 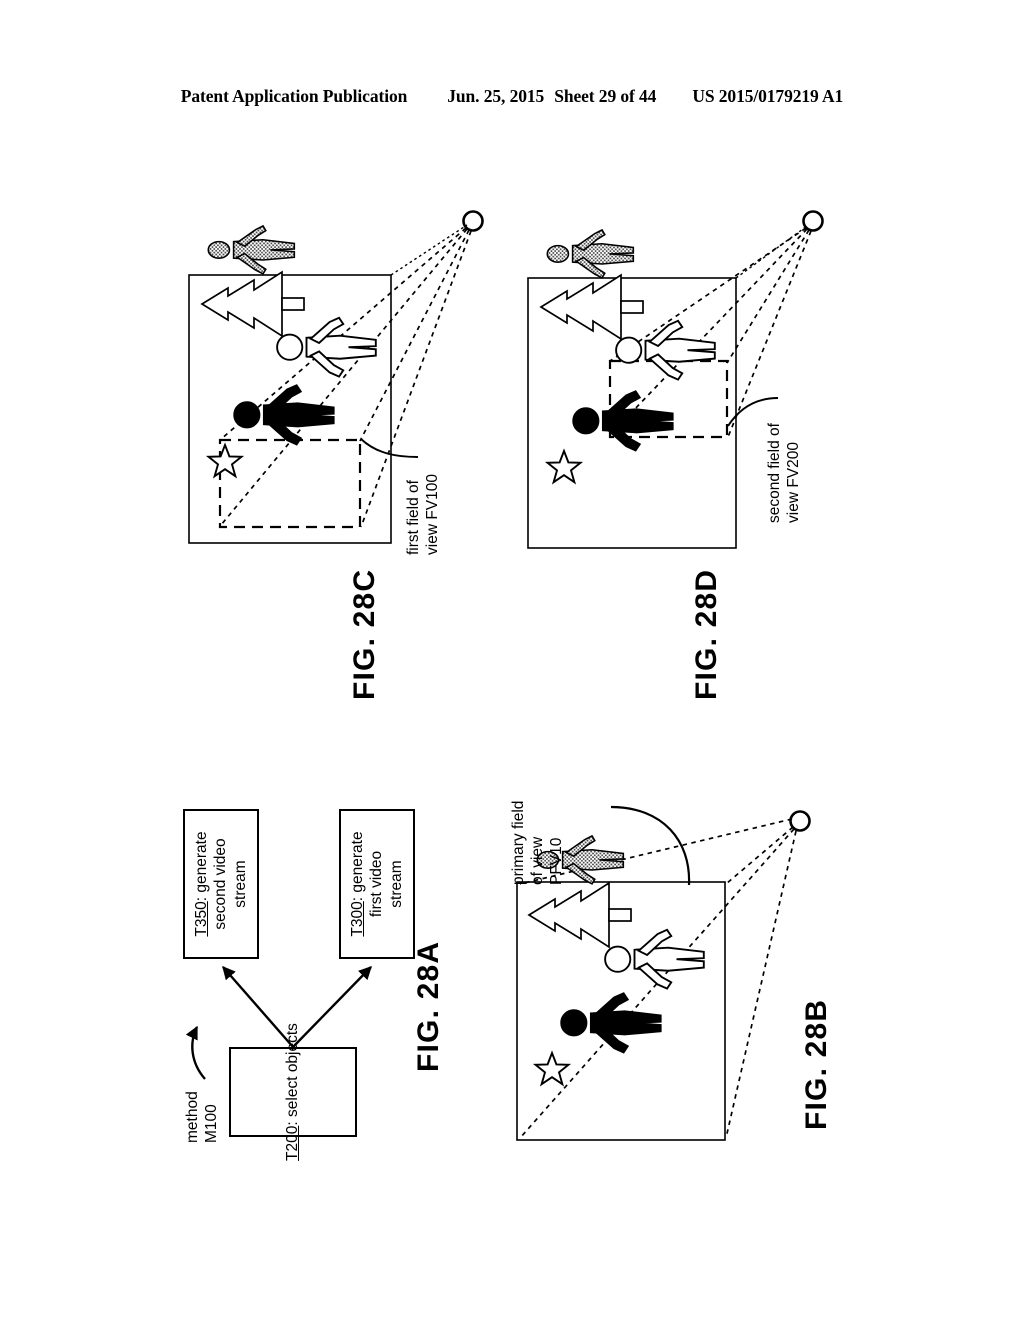 What do you see at coordinates (611, 1023) in the screenshot?
I see `person-figure-solid-28b` at bounding box center [611, 1023].